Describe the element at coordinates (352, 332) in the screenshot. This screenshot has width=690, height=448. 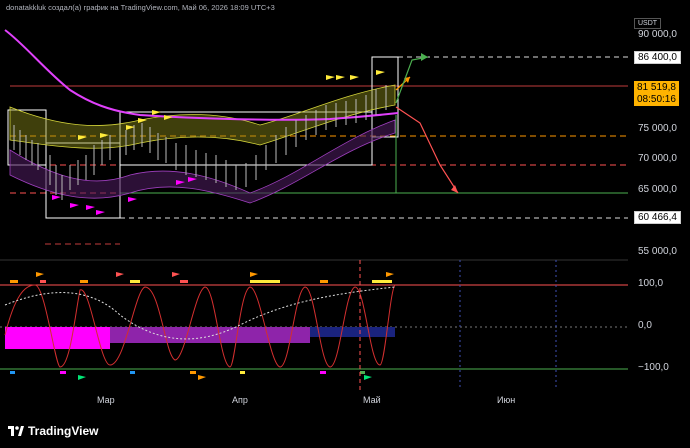
I see `osc-histogram-navy` at that location.